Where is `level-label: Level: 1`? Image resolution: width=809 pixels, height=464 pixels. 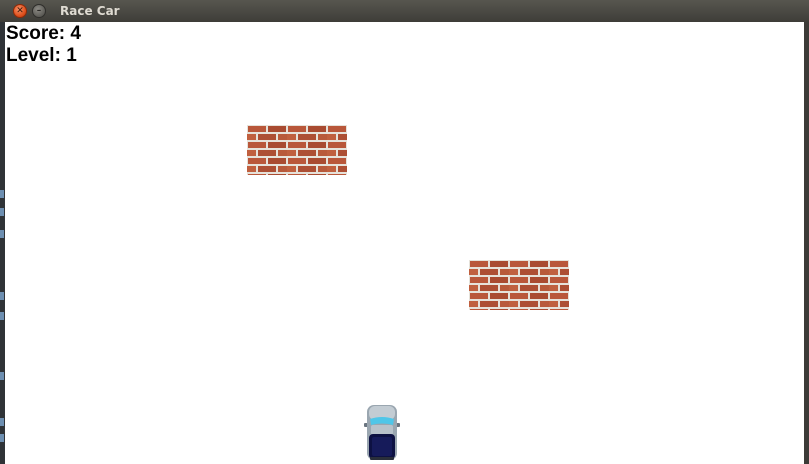 level-label: Level: 1 is located at coordinates (41, 55).